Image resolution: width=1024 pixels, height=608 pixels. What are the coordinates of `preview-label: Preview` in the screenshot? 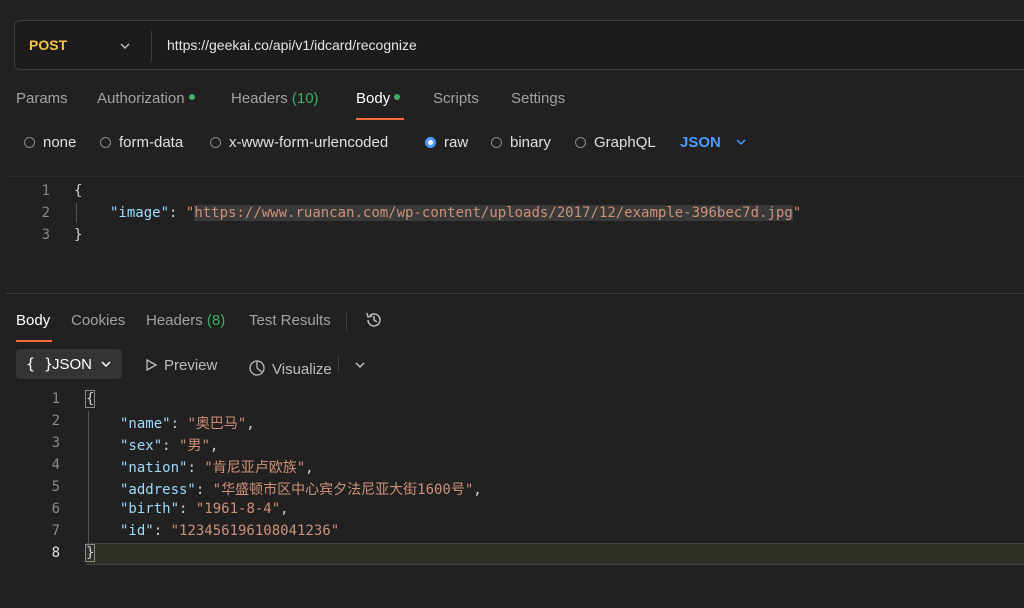 It's located at (191, 365).